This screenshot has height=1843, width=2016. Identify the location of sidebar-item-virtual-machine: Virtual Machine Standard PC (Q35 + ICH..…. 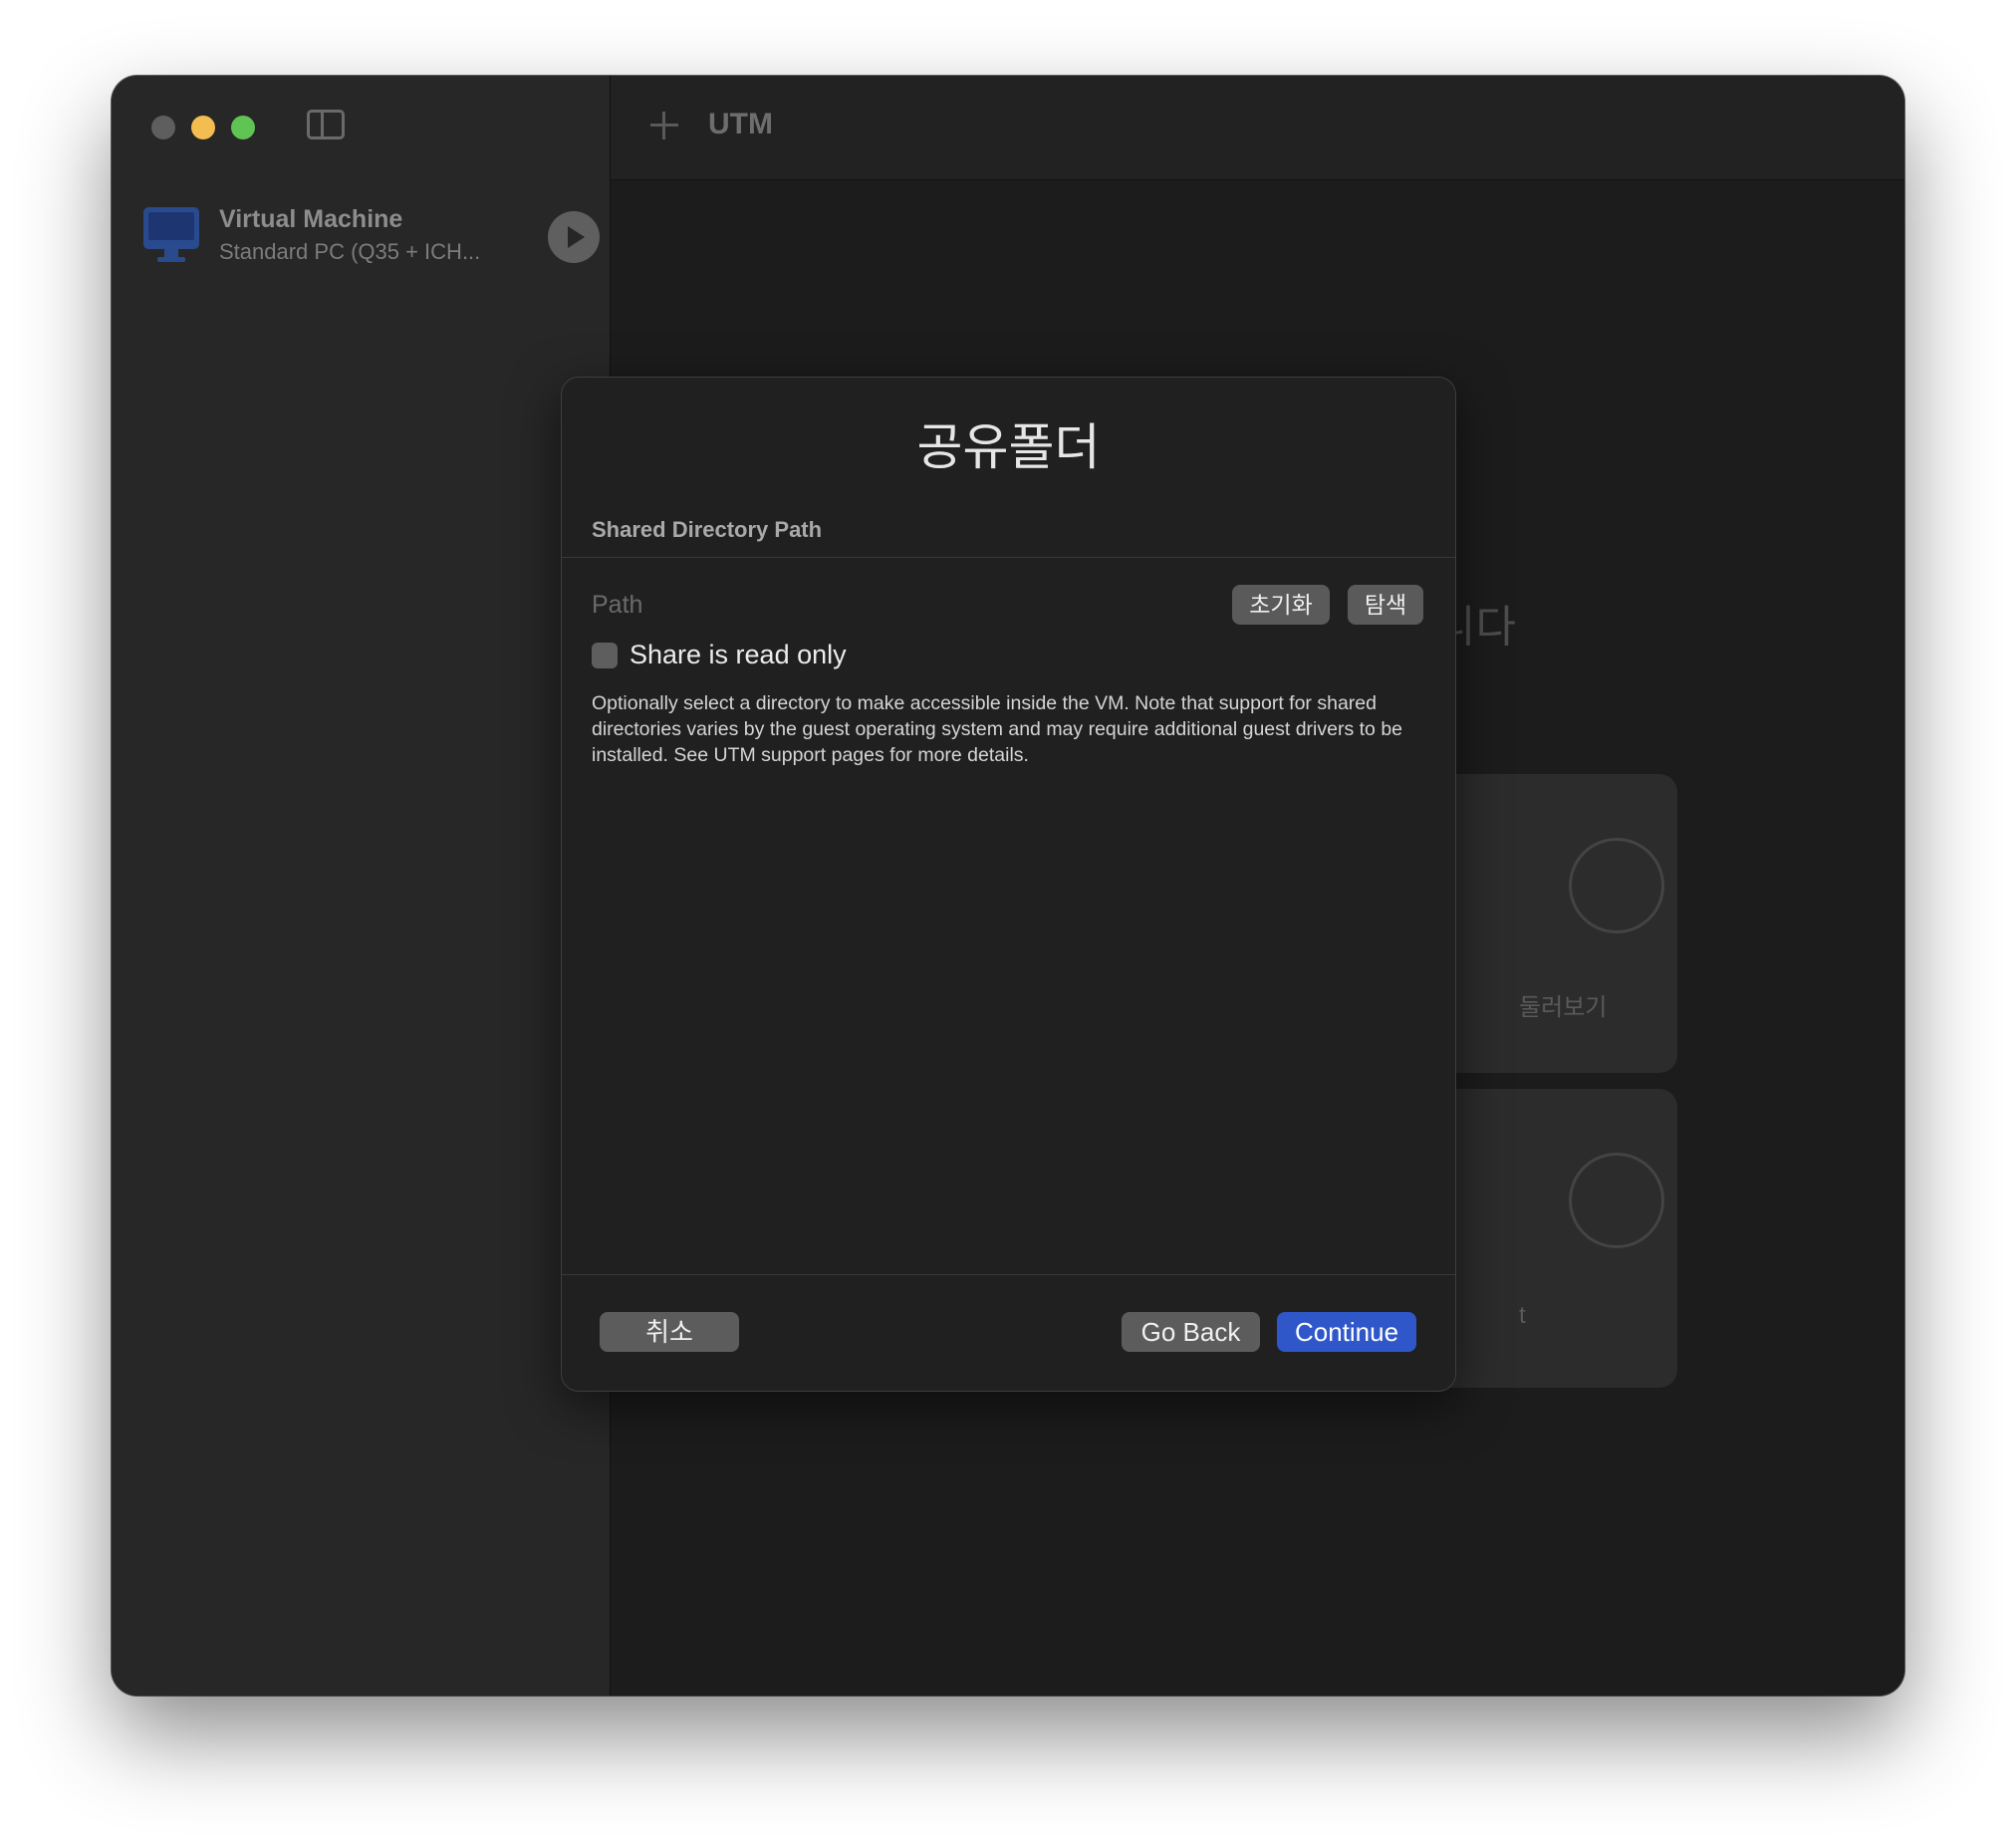
(369, 237).